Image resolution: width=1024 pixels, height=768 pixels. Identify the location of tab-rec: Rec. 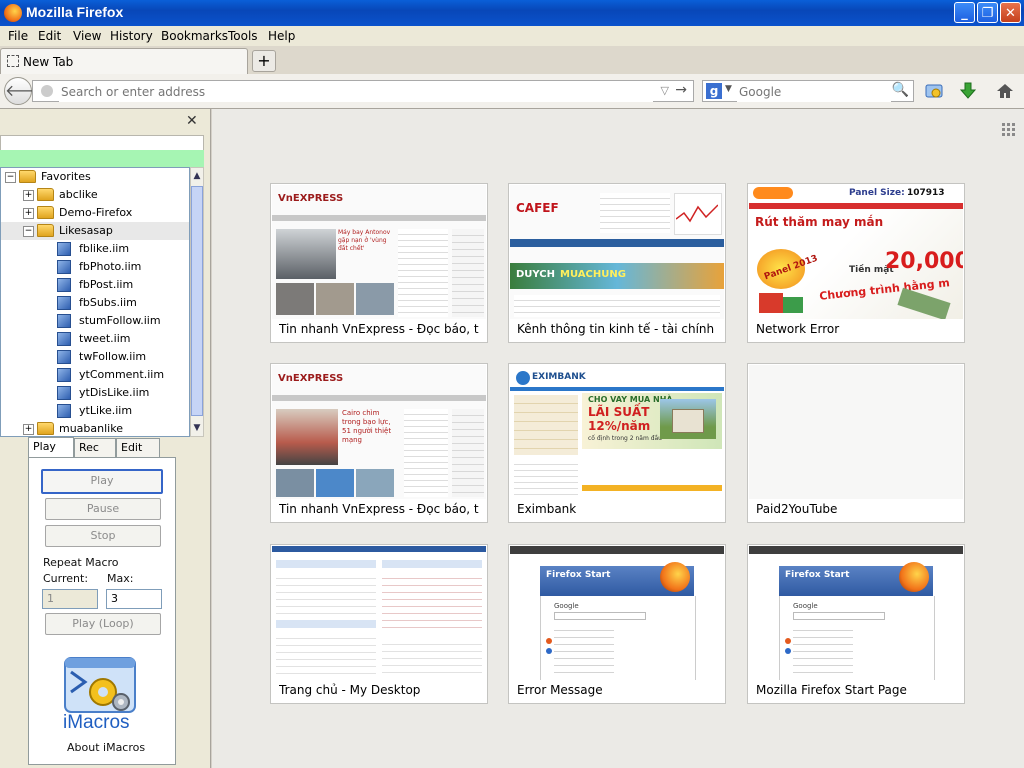
(95, 447).